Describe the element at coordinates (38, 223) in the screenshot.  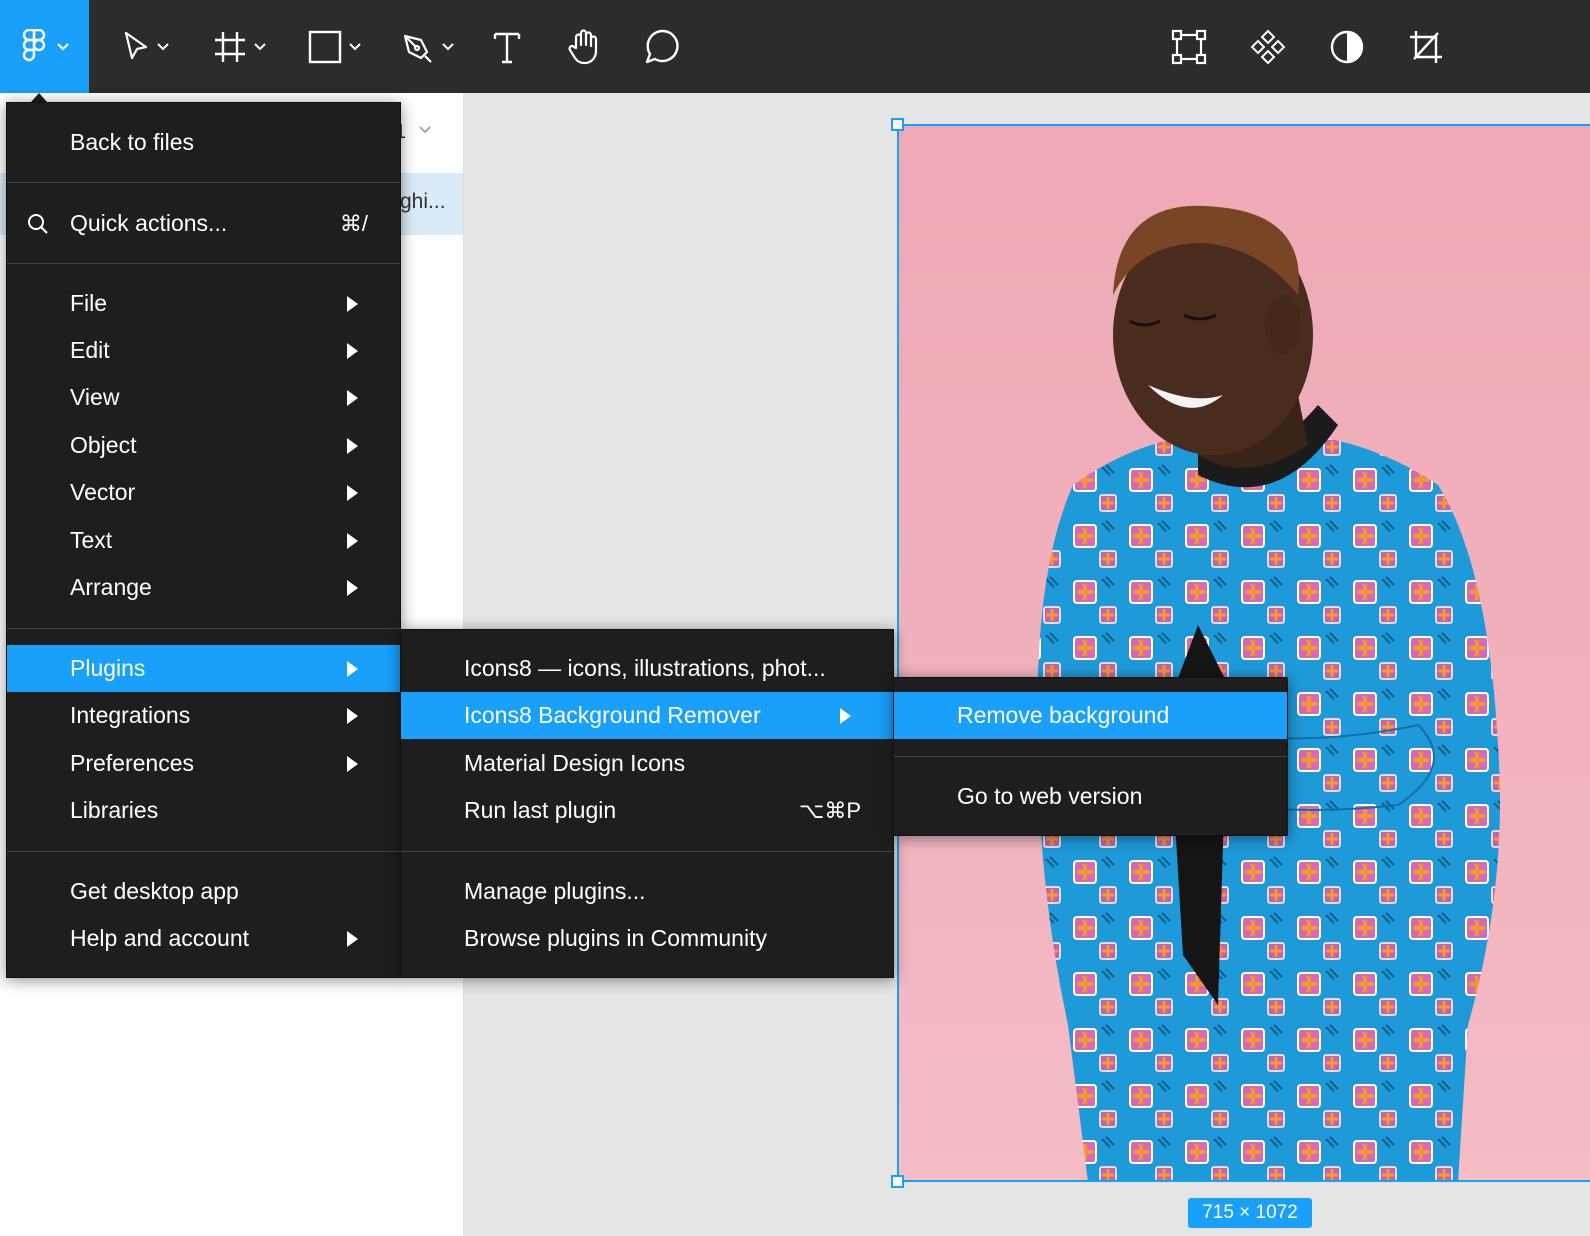
I see `search-icon` at that location.